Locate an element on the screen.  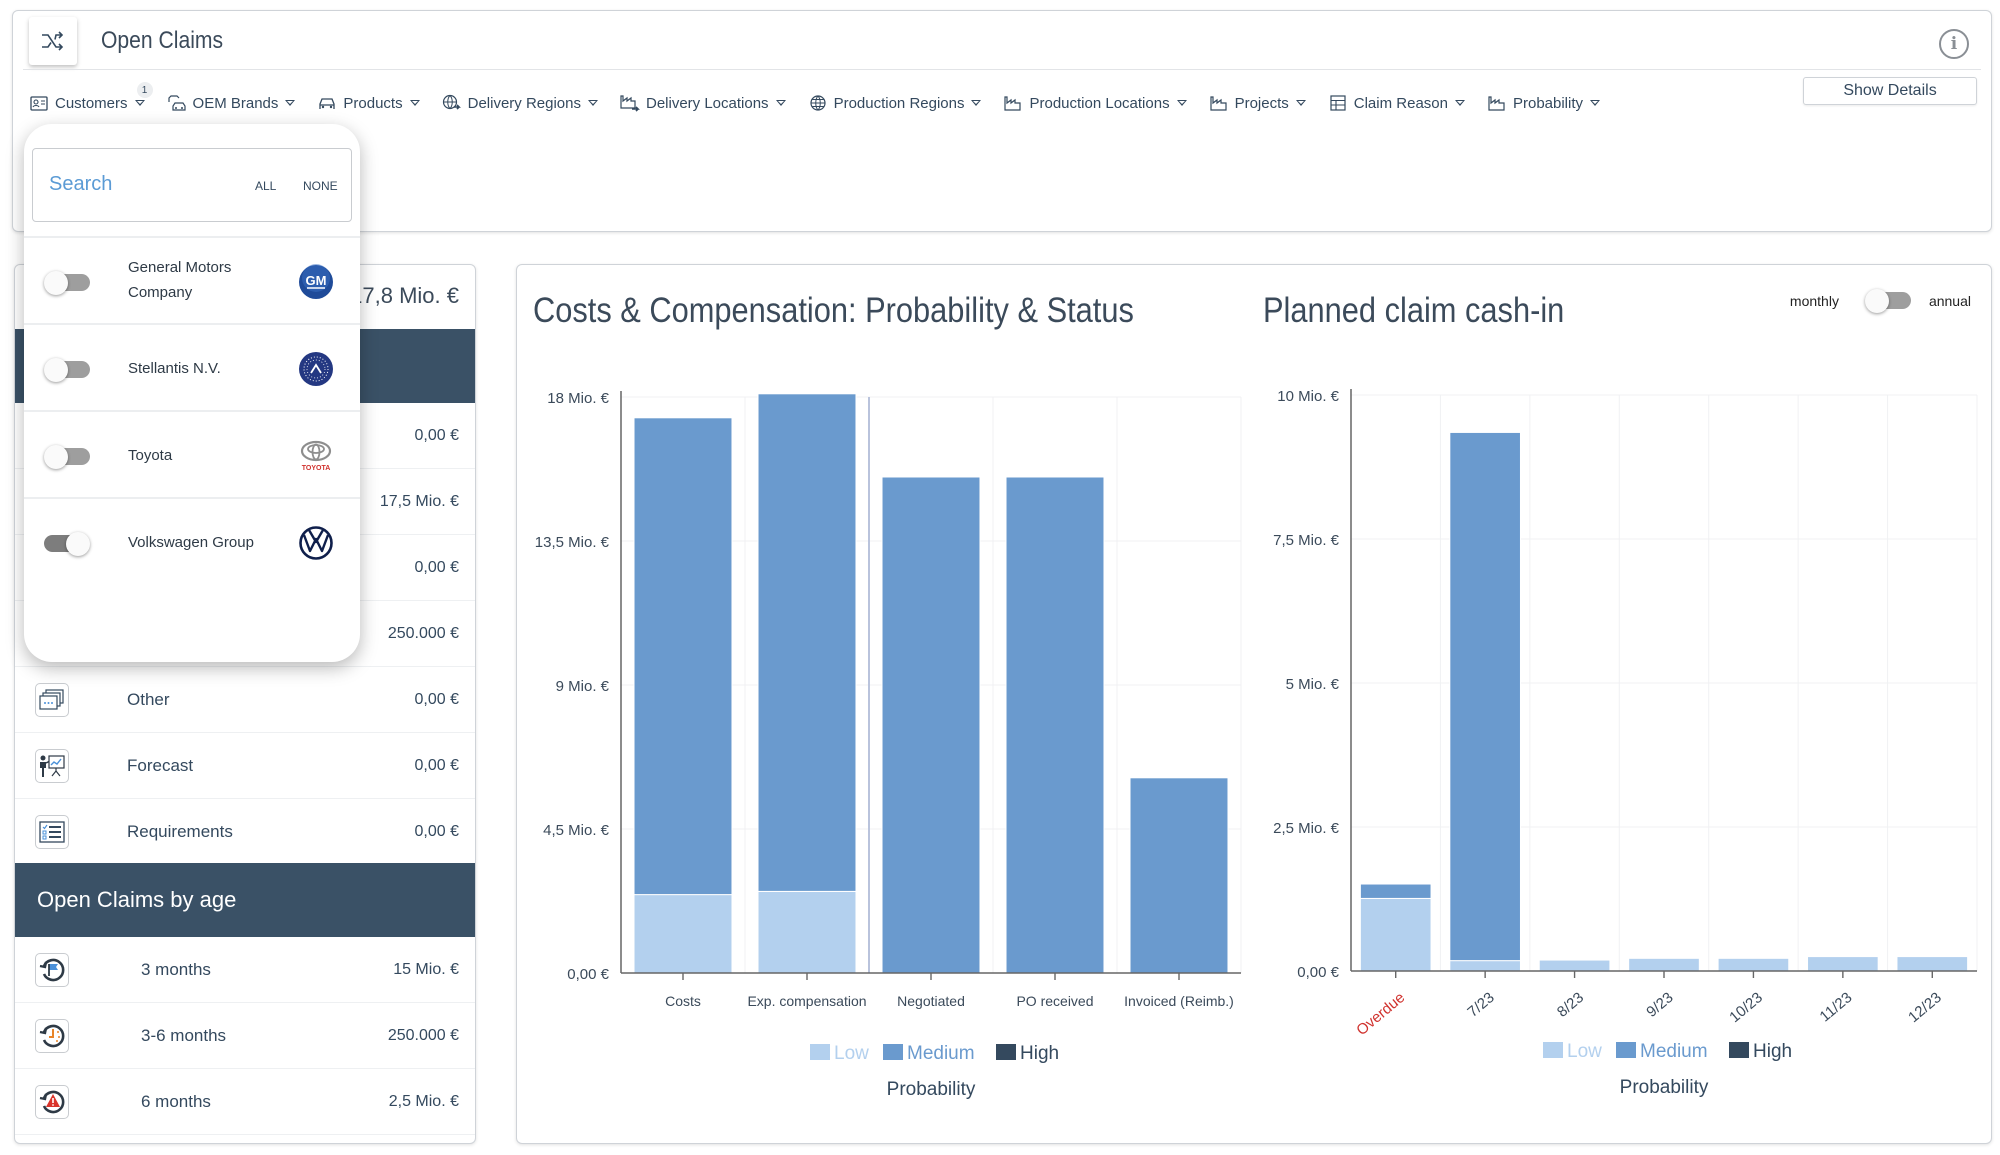
gm-logo-icon: GM is located at coordinates (316, 282).